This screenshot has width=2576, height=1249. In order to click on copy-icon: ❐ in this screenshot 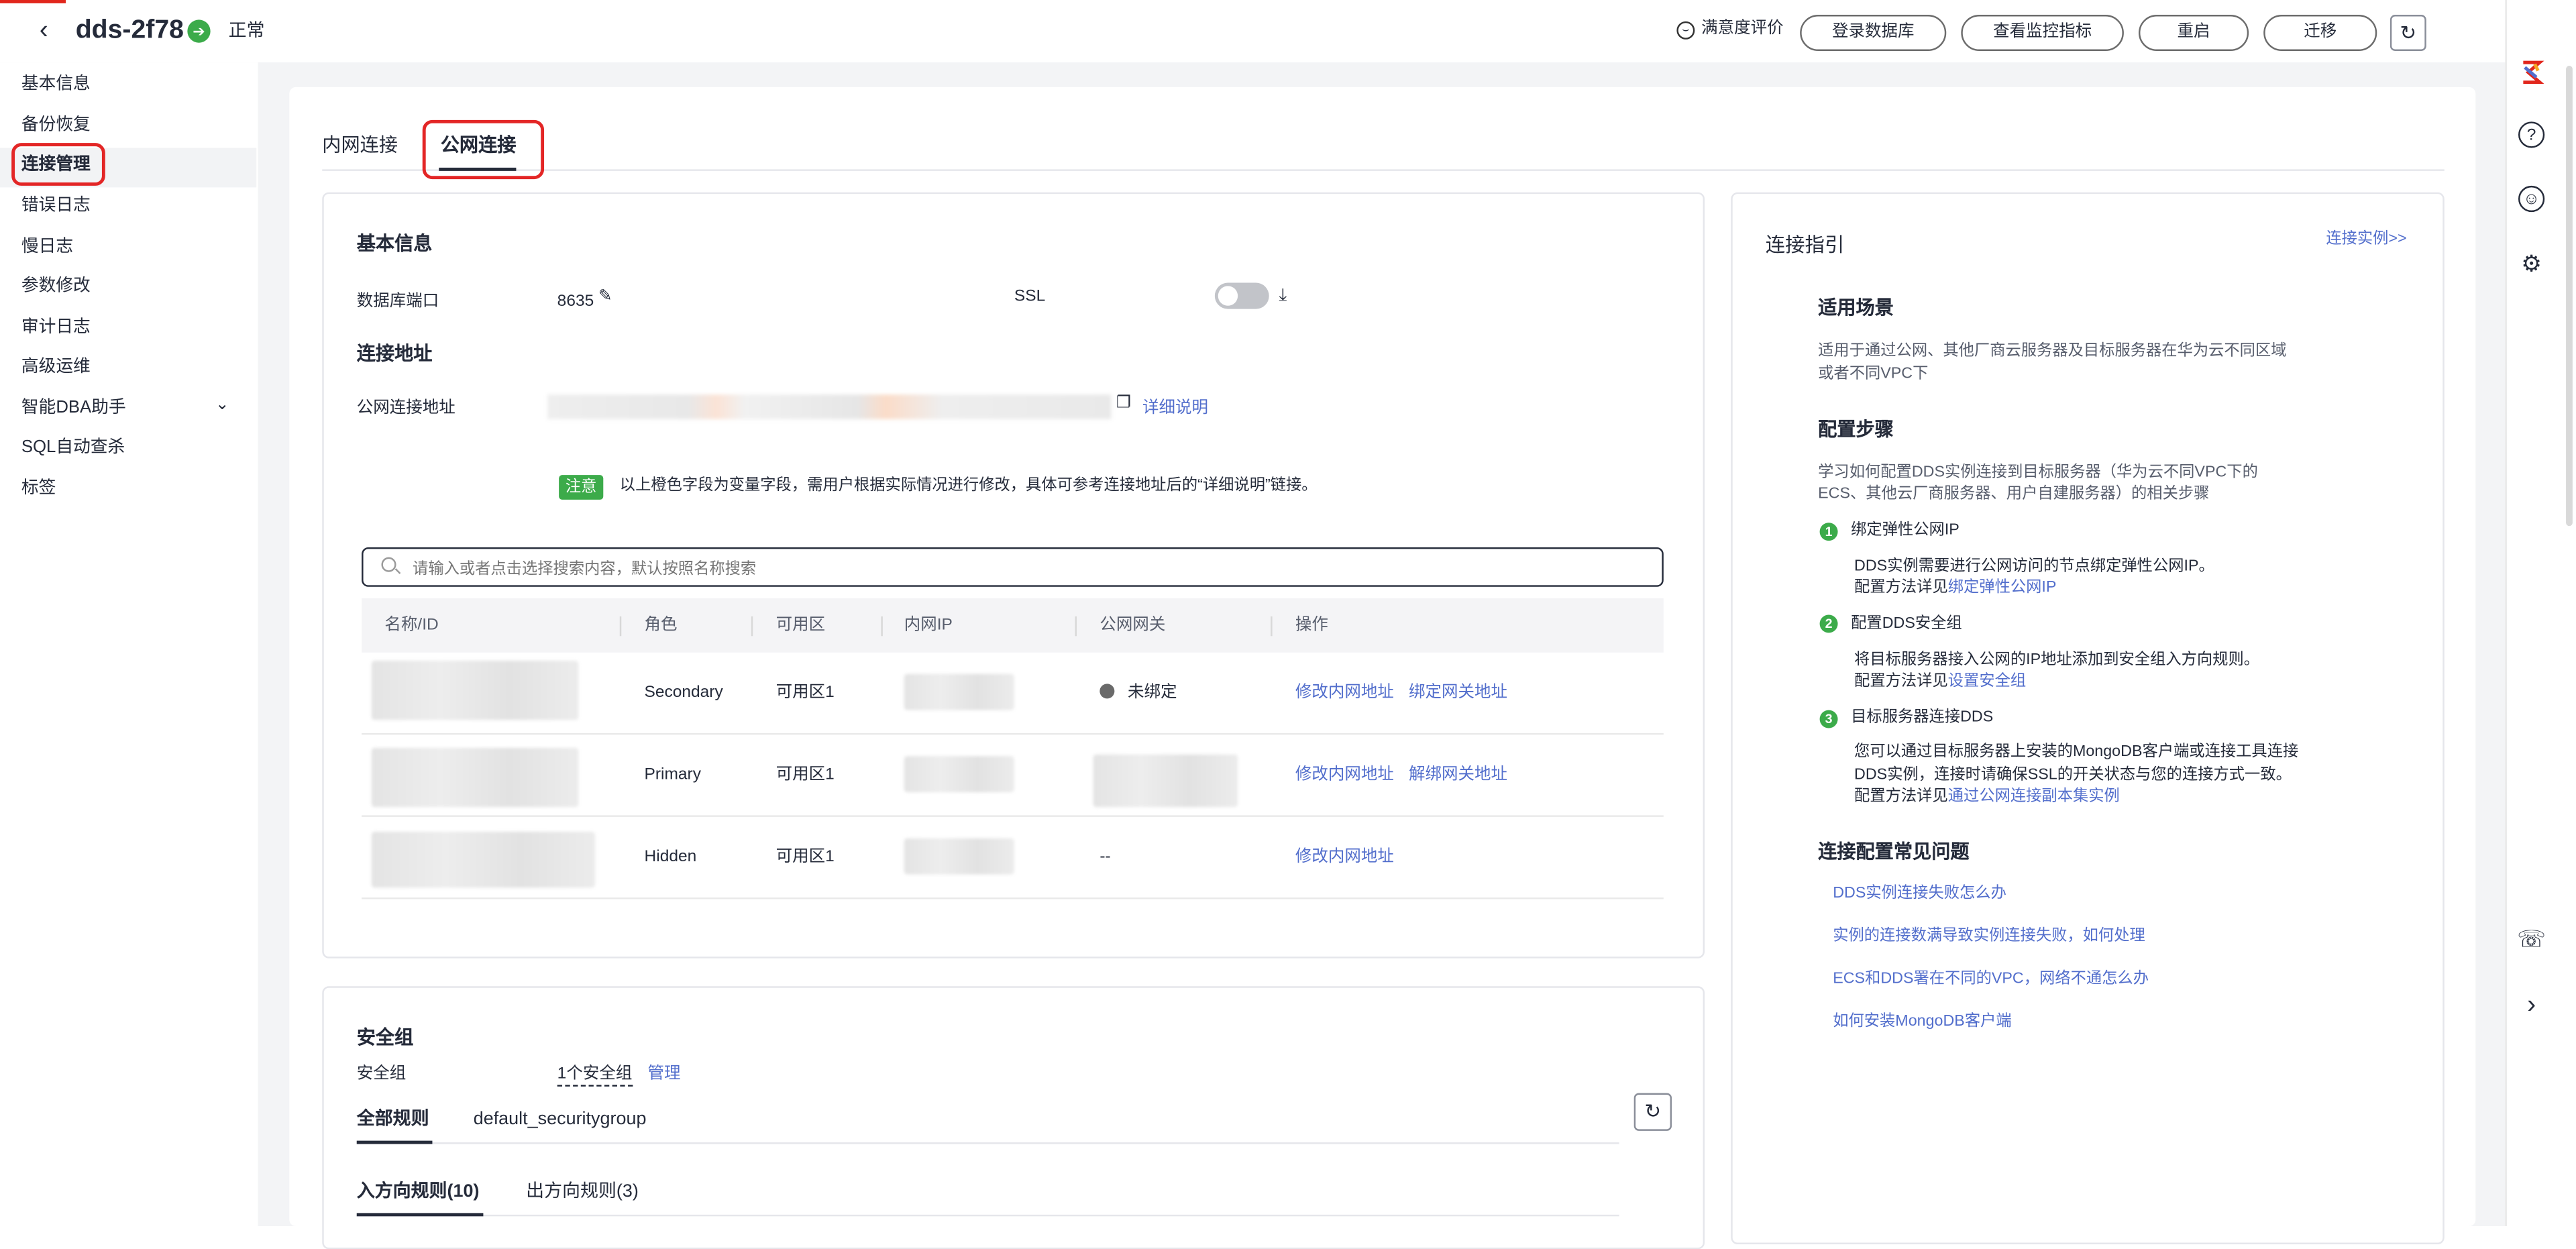, I will do `click(1123, 403)`.